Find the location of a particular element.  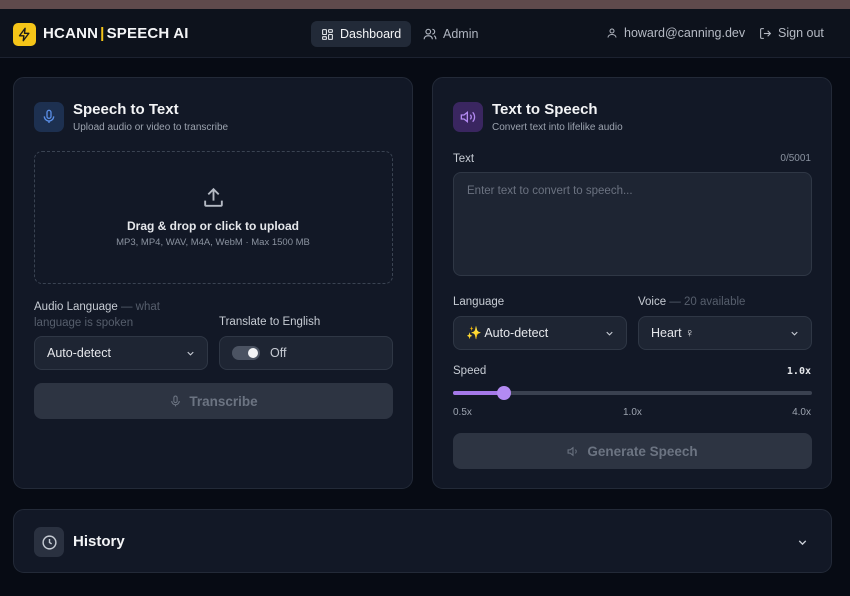

lightning-icon is located at coordinates (24, 34).